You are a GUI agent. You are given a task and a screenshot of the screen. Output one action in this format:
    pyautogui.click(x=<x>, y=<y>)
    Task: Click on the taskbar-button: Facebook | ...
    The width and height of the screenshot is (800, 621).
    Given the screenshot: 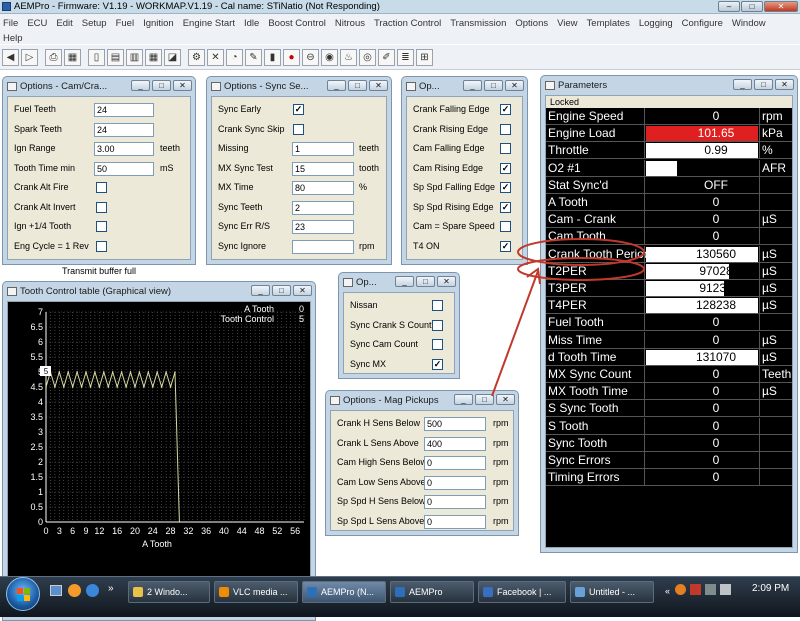 What is the action you would take?
    pyautogui.click(x=522, y=592)
    